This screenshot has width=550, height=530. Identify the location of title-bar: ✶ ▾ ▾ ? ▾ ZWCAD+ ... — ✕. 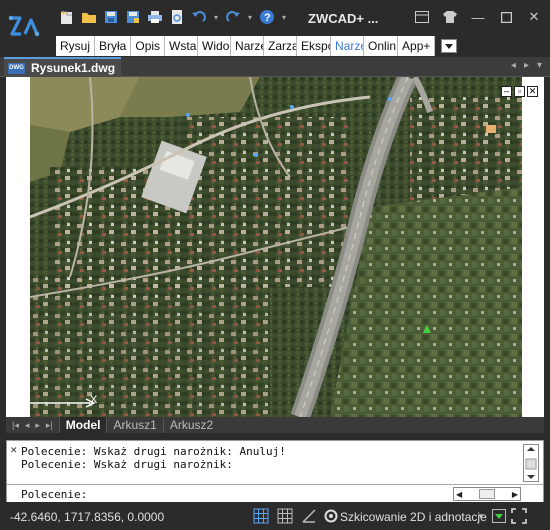
(275, 22).